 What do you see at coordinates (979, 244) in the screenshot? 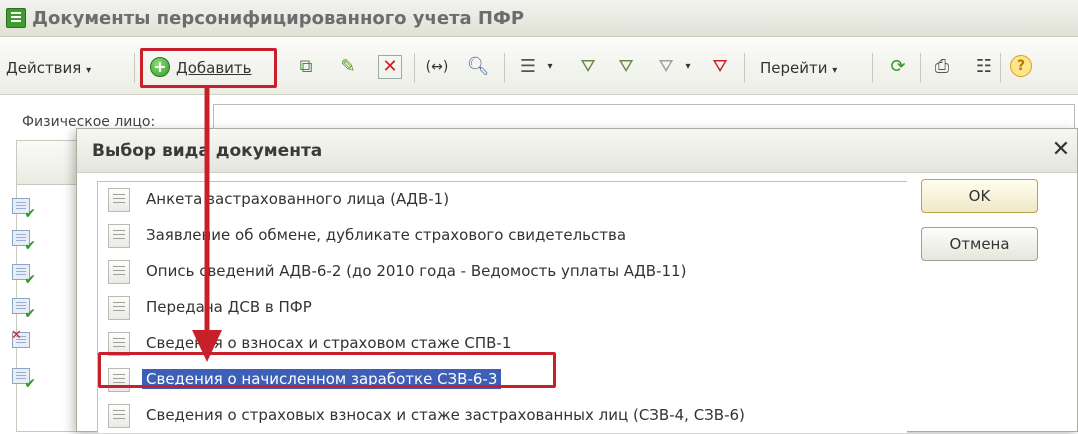
I see `cancel-button: Отмена` at bounding box center [979, 244].